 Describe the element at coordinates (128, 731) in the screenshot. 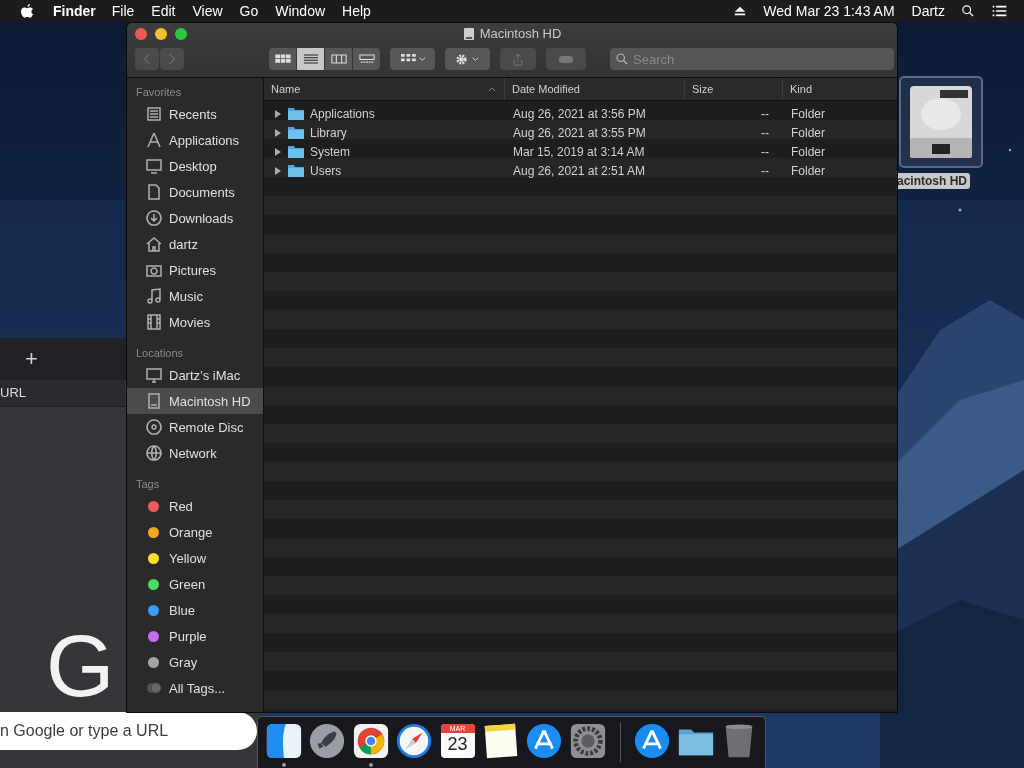

I see `search-field: n Google or type a URL` at that location.